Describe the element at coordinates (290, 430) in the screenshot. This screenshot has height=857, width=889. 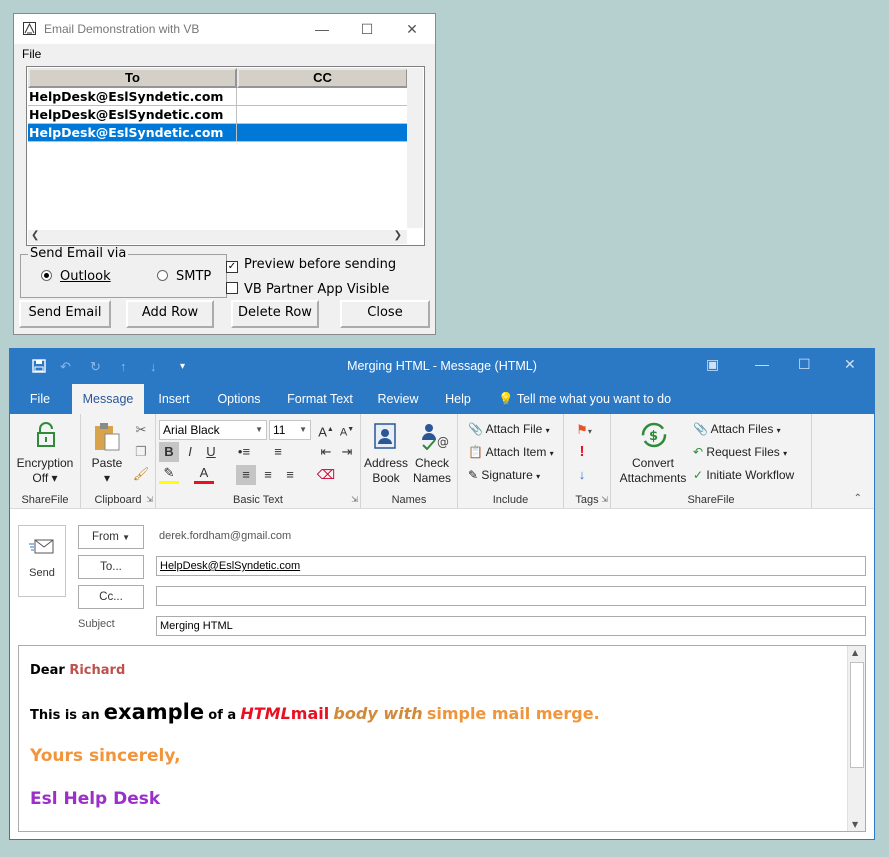
I see `font-size-combo: 11 ▼` at that location.